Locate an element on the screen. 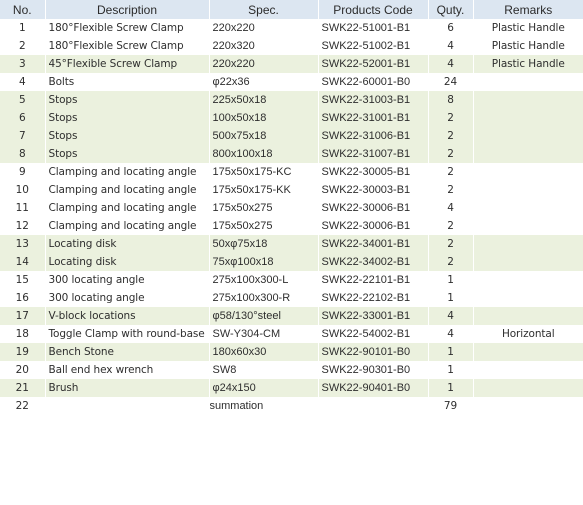 The image size is (583, 505). cell-products-code: SWK22-51002-B1 is located at coordinates (373, 46).